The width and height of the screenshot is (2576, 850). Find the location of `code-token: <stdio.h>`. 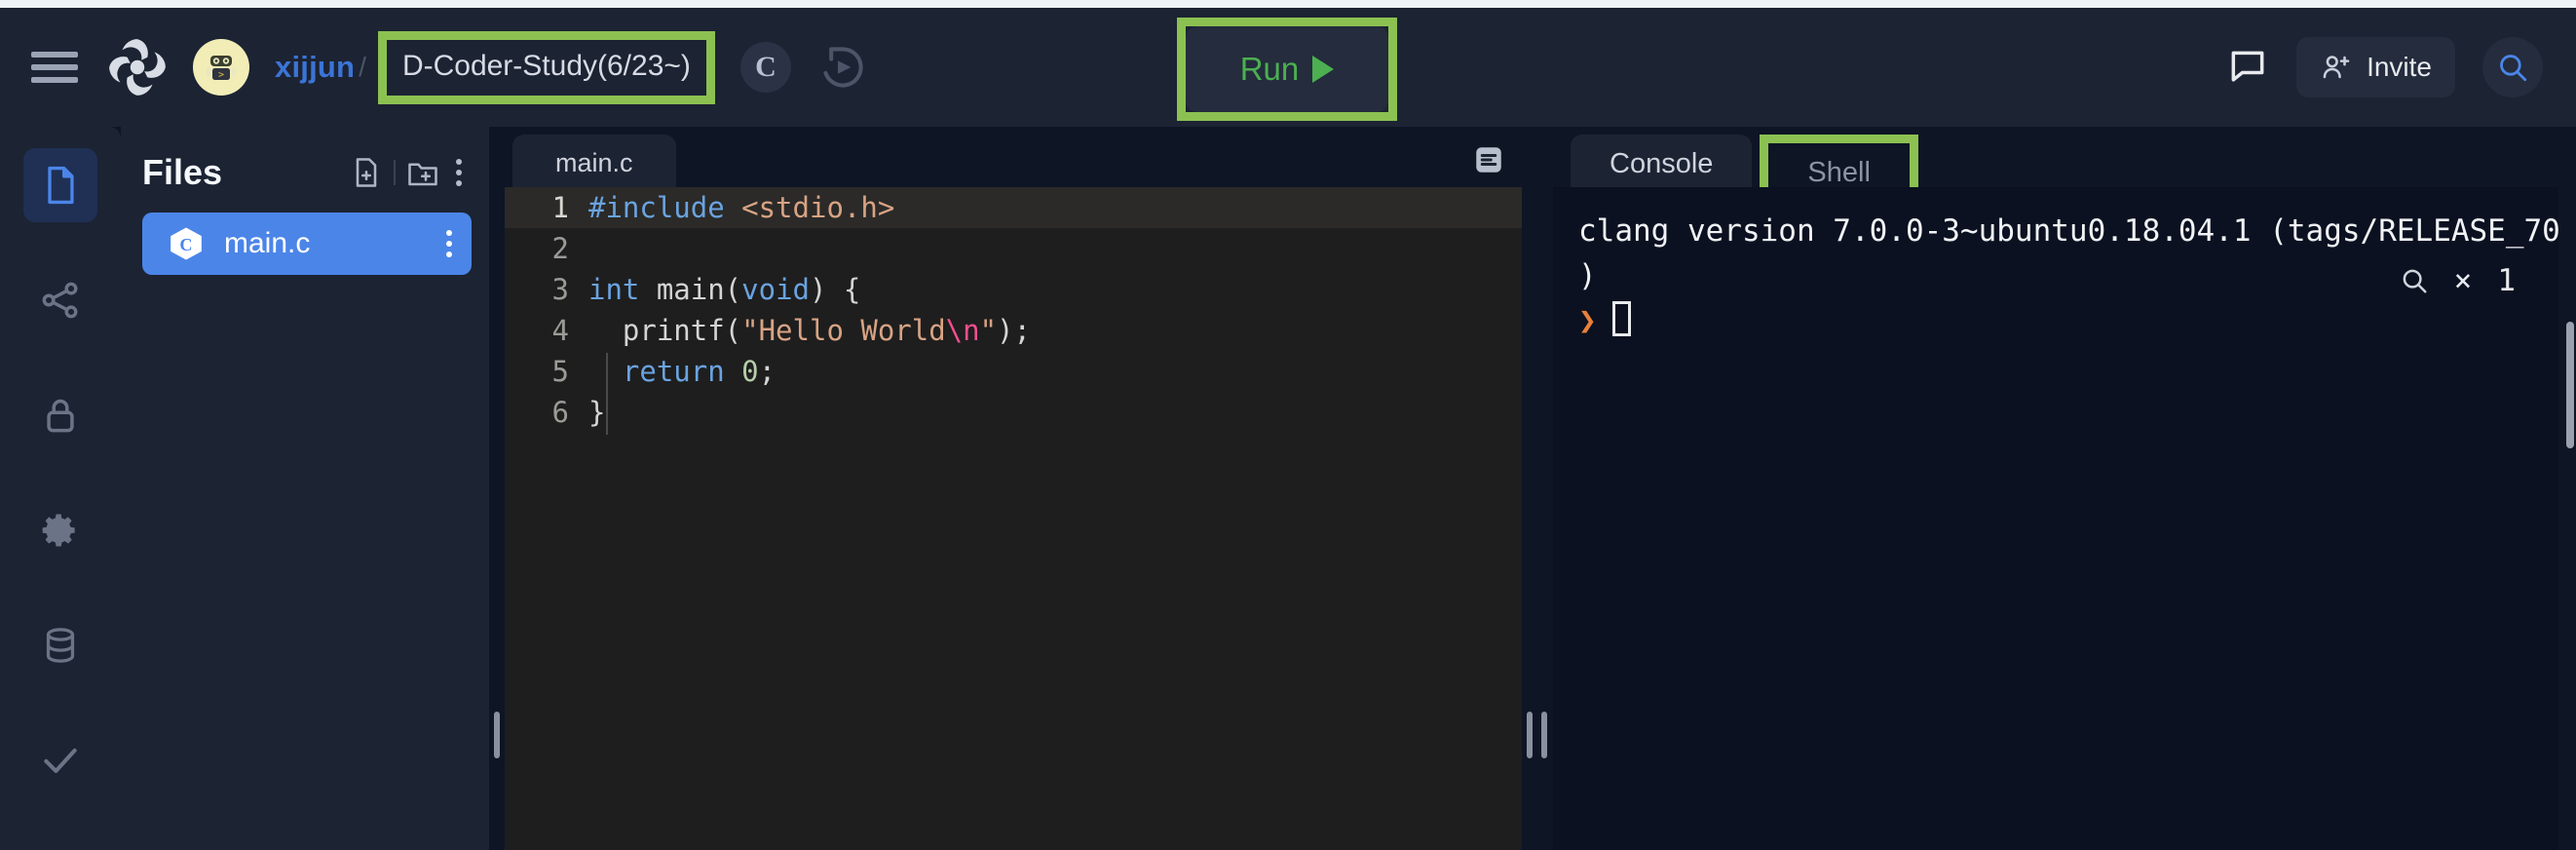

code-token: <stdio.h> is located at coordinates (818, 207).